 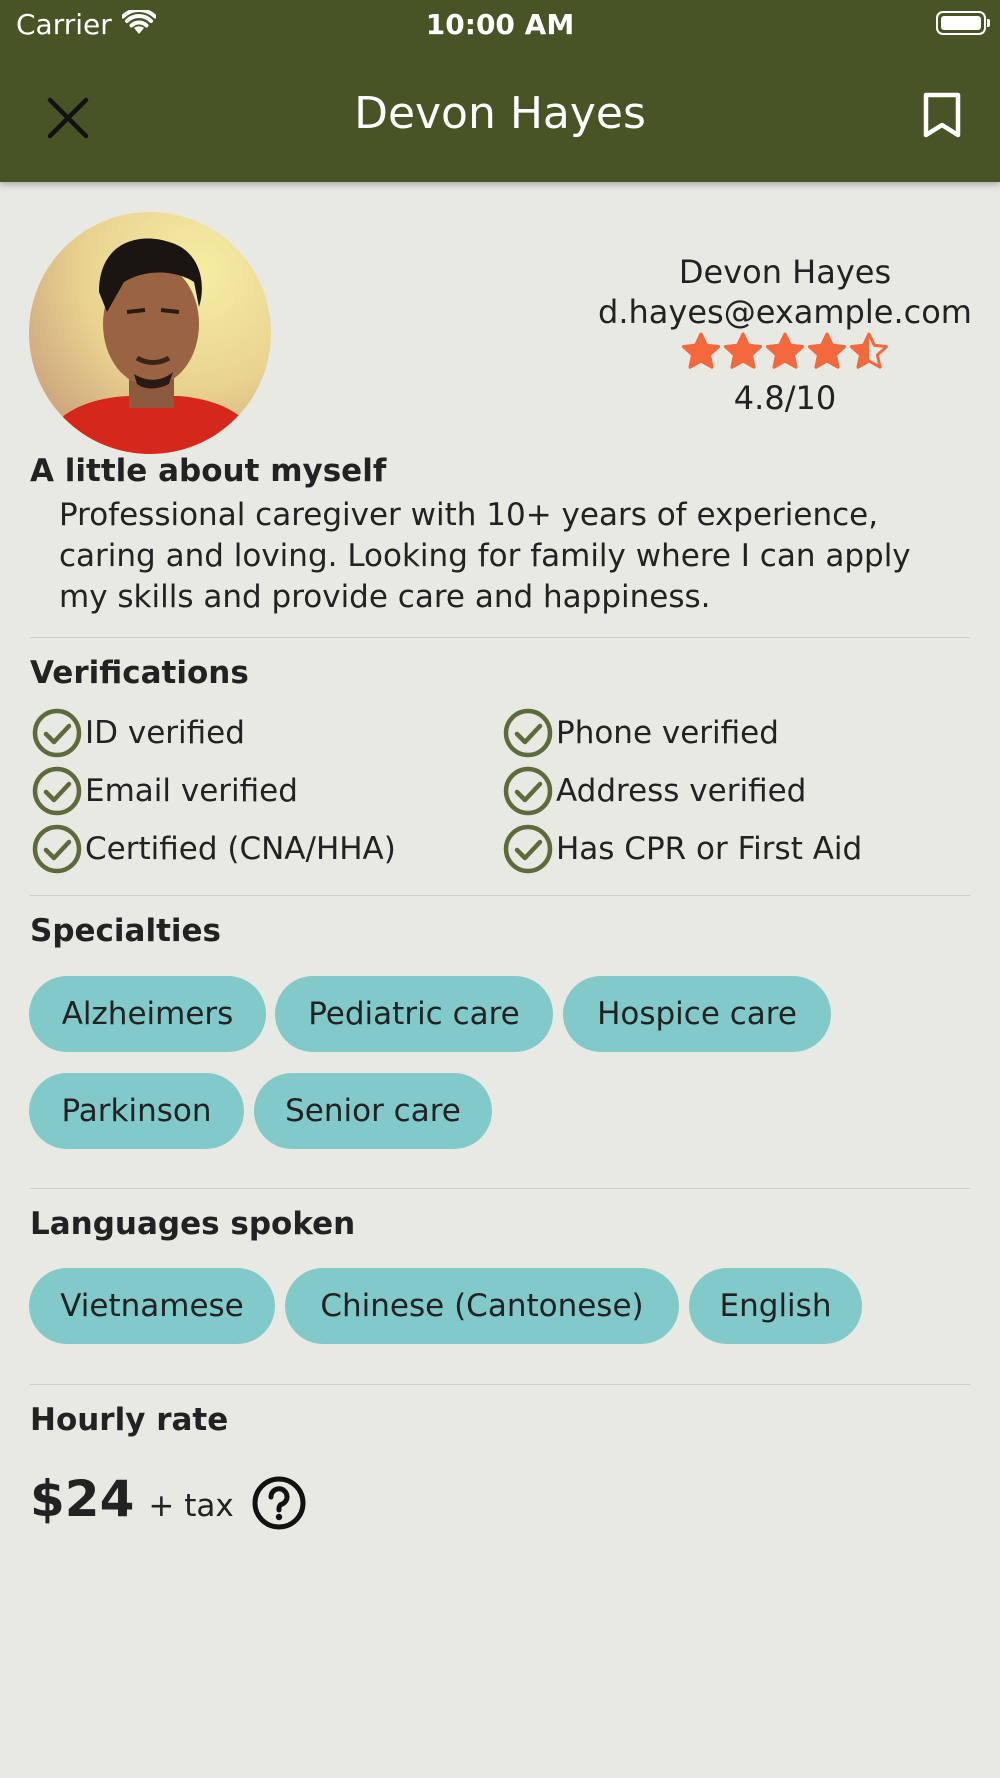 I want to click on chip-specialty: Alzheimers, so click(x=147, y=1014).